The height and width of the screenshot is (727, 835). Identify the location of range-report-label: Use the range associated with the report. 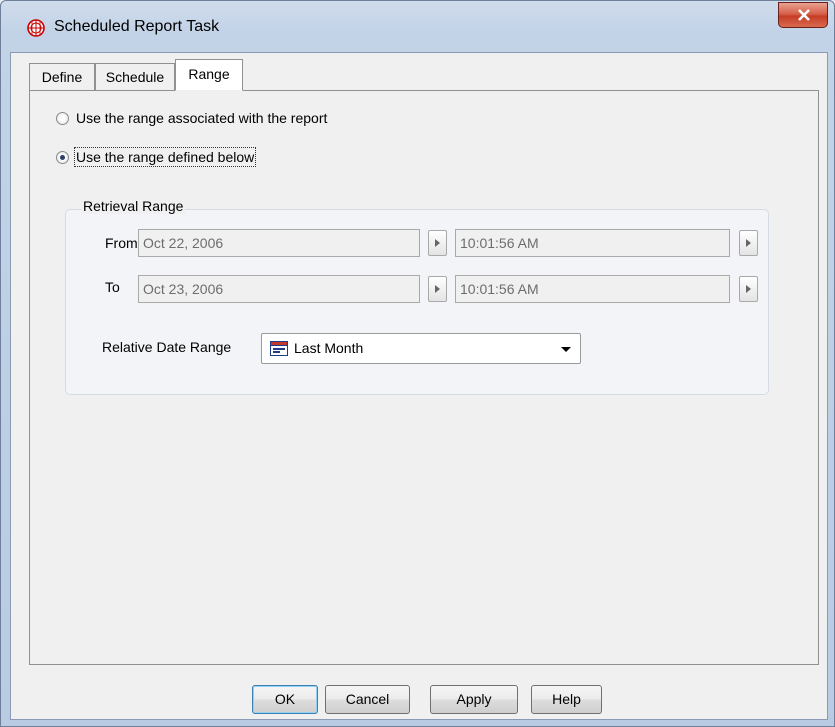
(202, 118).